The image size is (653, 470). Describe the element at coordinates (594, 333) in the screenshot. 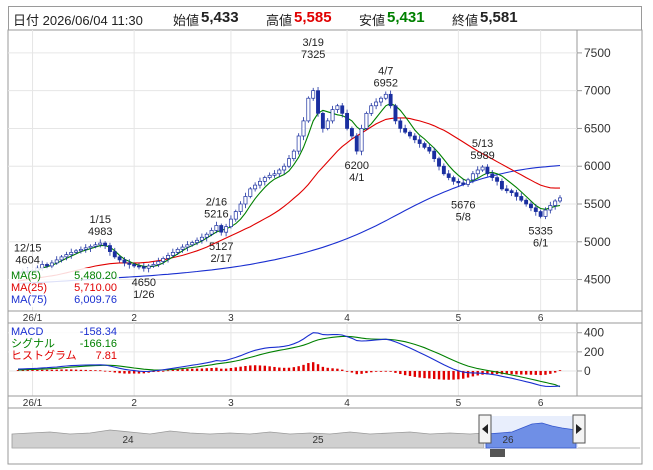

I see `macd-tick-label: 400` at that location.